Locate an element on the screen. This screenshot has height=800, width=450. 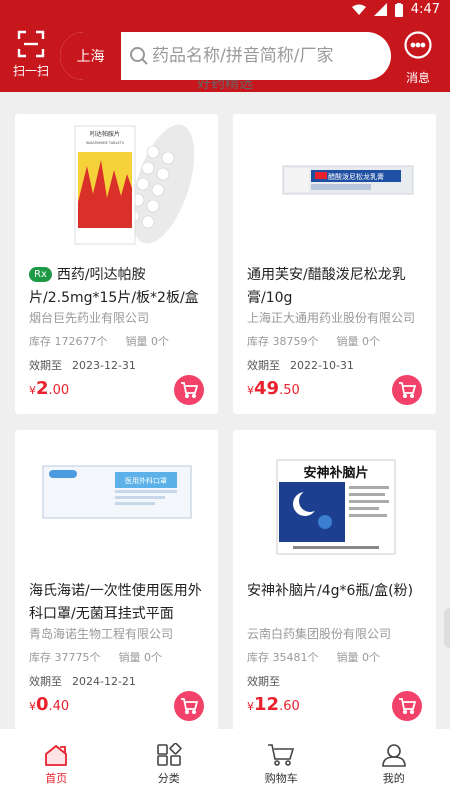
tab-label: 我的 is located at coordinates (393, 778).